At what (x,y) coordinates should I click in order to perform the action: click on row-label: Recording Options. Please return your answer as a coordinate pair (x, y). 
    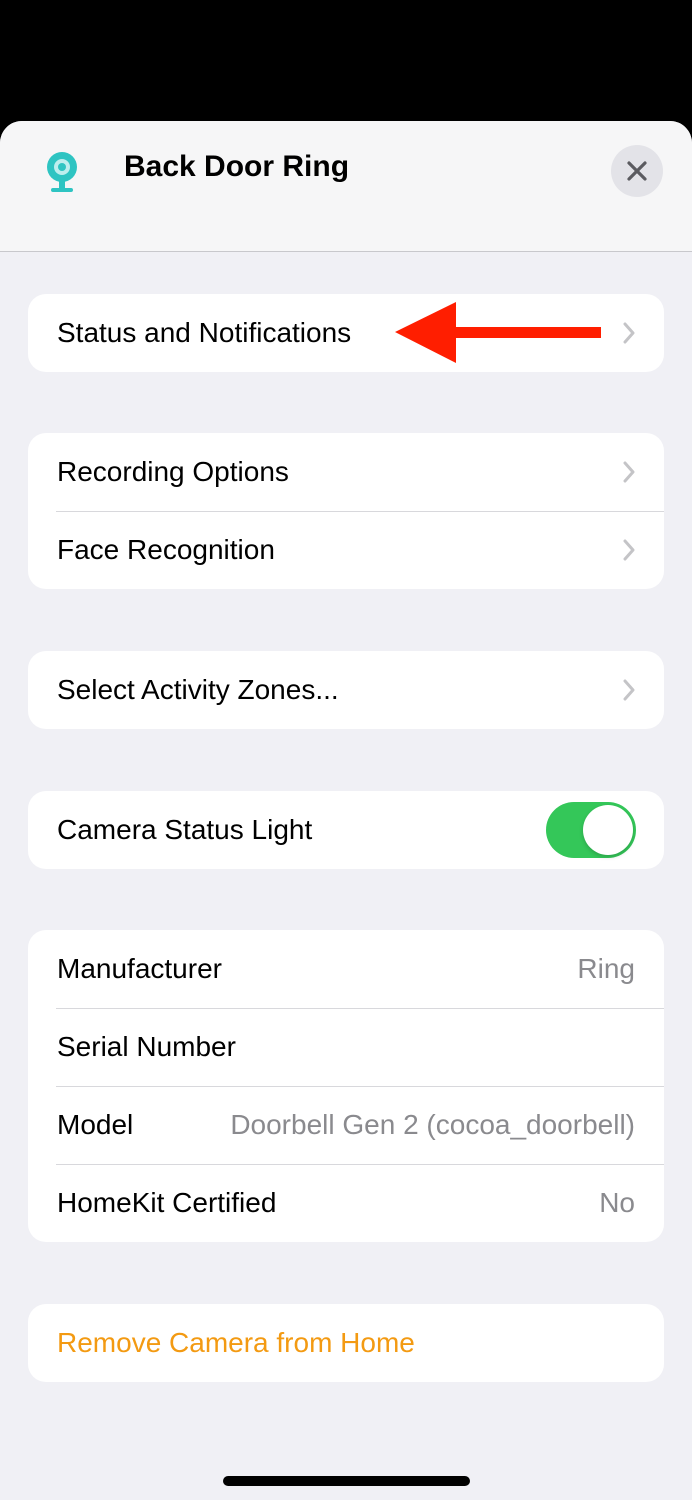
    Looking at the image, I should click on (173, 471).